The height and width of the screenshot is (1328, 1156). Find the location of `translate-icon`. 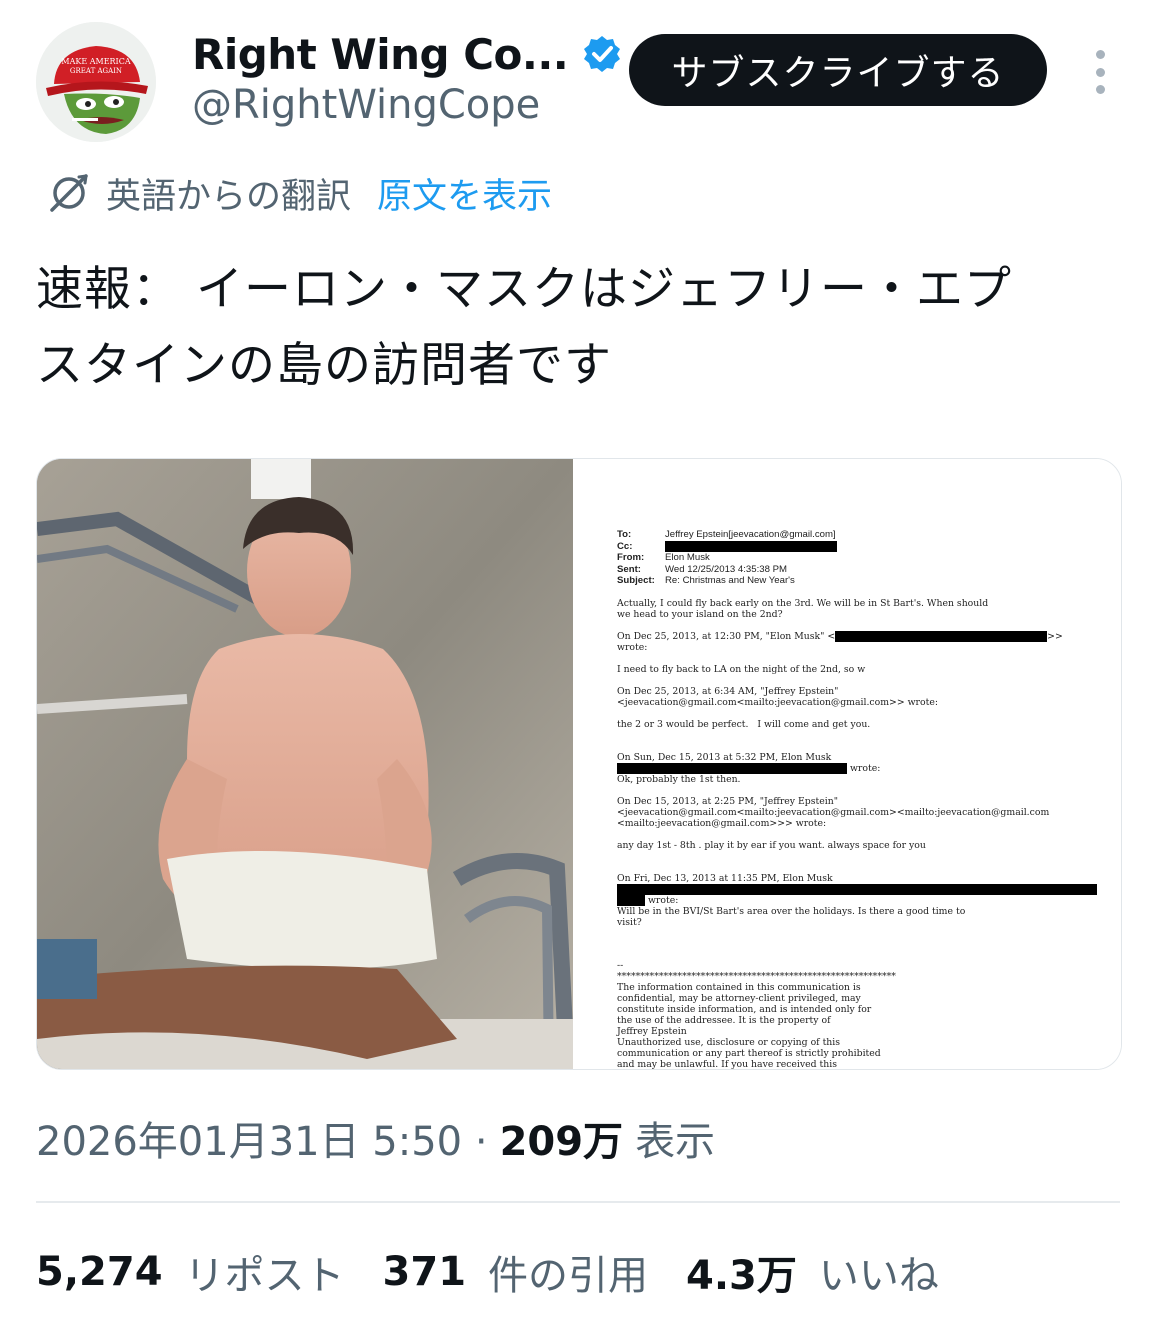

translate-icon is located at coordinates (69, 193).